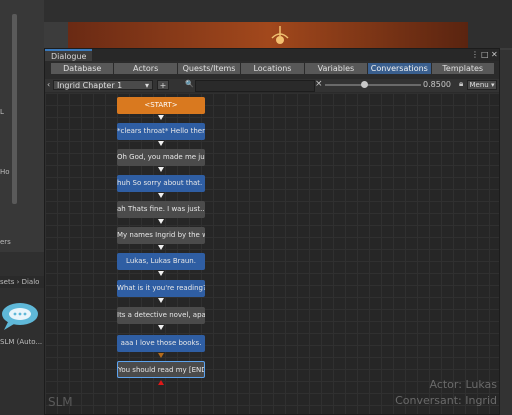 Image resolution: width=512 pixels, height=415 pixels. Describe the element at coordinates (494, 55) in the screenshot. I see `close-icon: ✕` at that location.